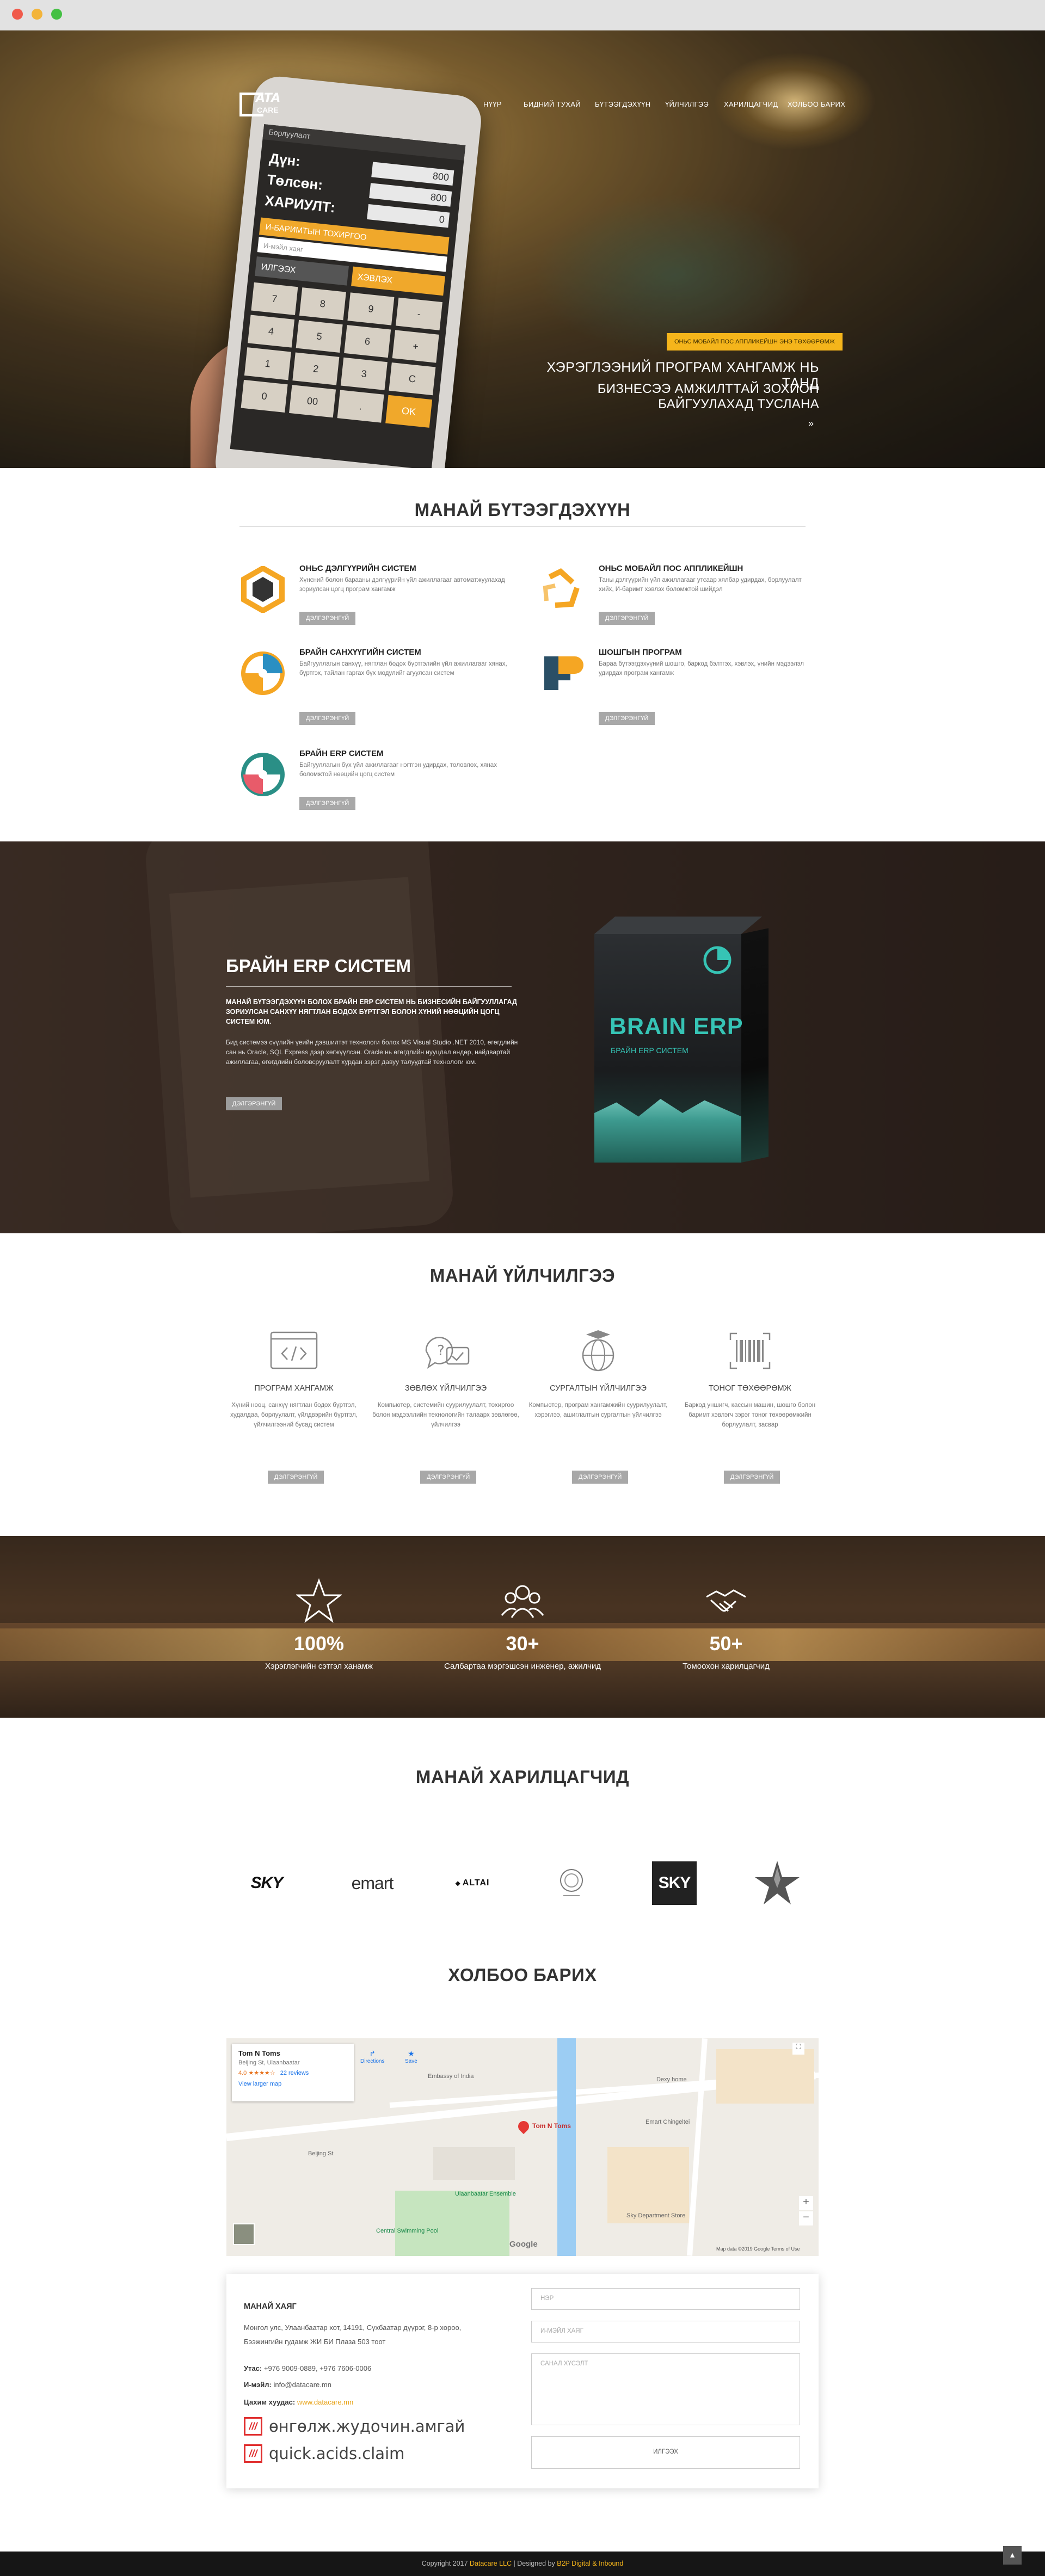 Image resolution: width=1045 pixels, height=2576 pixels. I want to click on stat-number: 30+, so click(522, 1643).